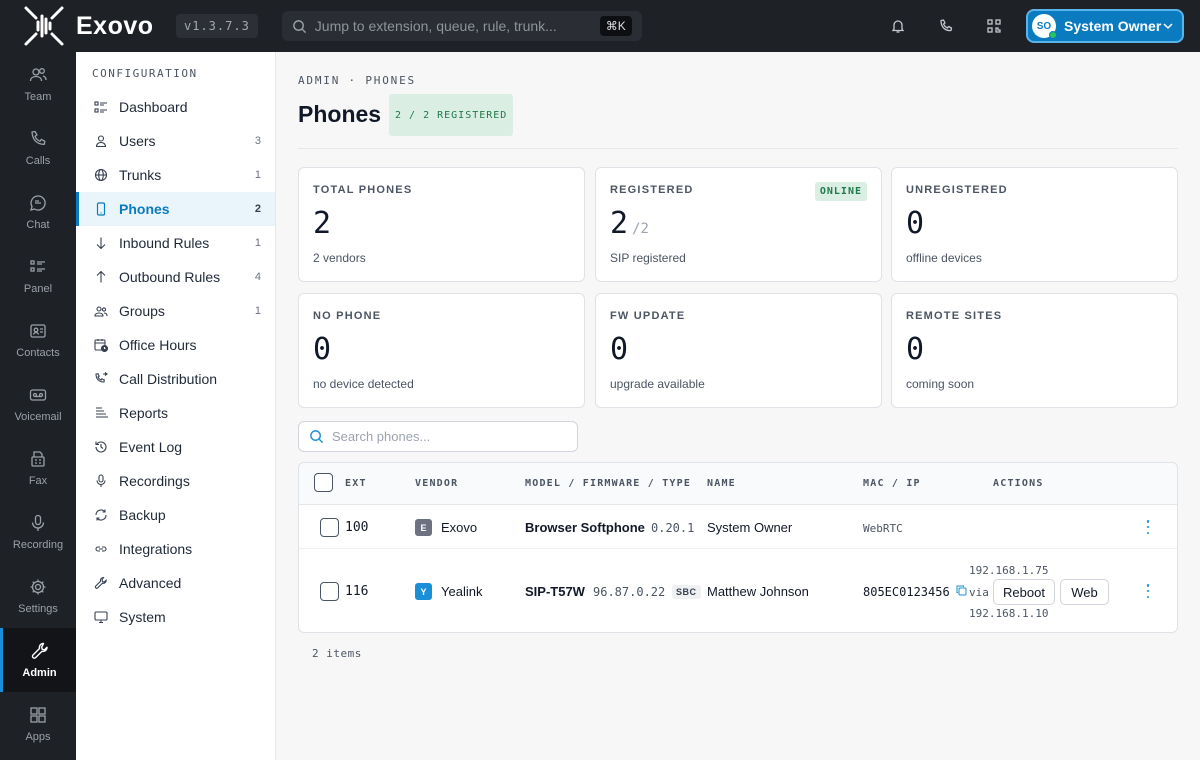 The height and width of the screenshot is (760, 1200). Describe the element at coordinates (100, 582) in the screenshot. I see `wrench-icon` at that location.